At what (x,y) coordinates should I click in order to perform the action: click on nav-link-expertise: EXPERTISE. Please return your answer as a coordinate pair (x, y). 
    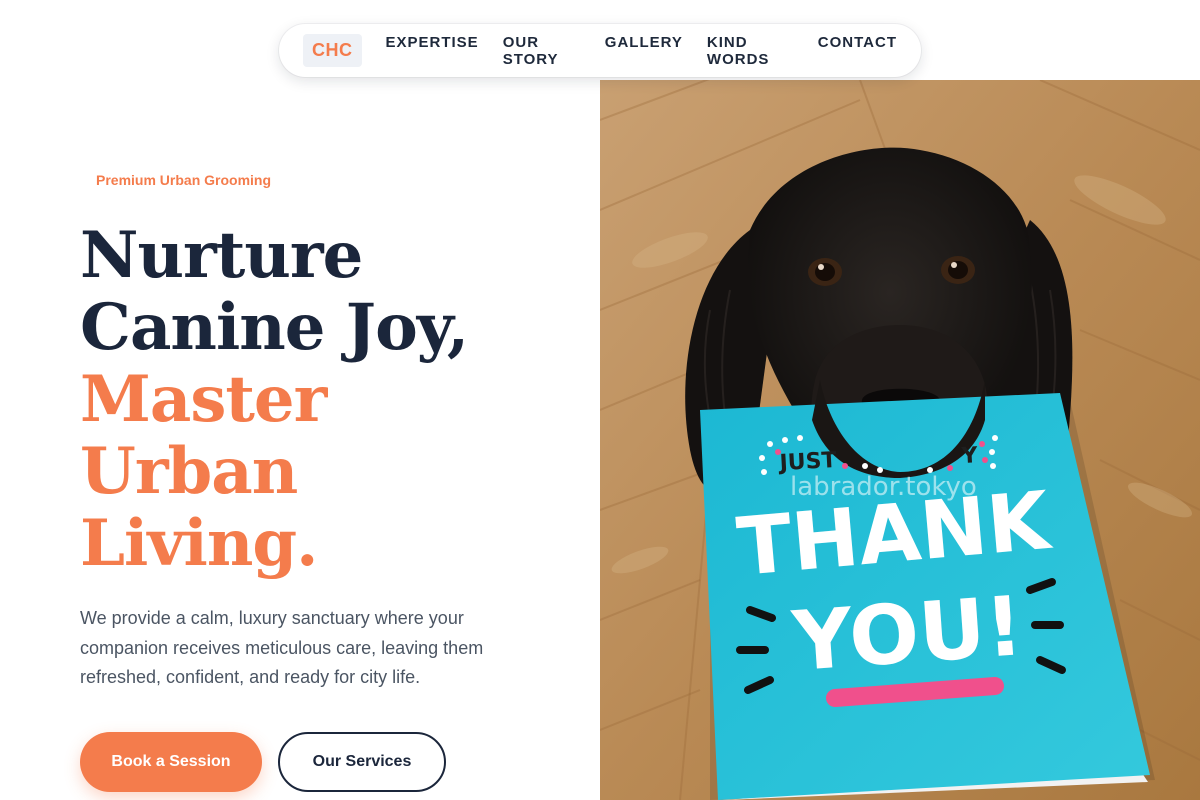
    Looking at the image, I should click on (432, 51).